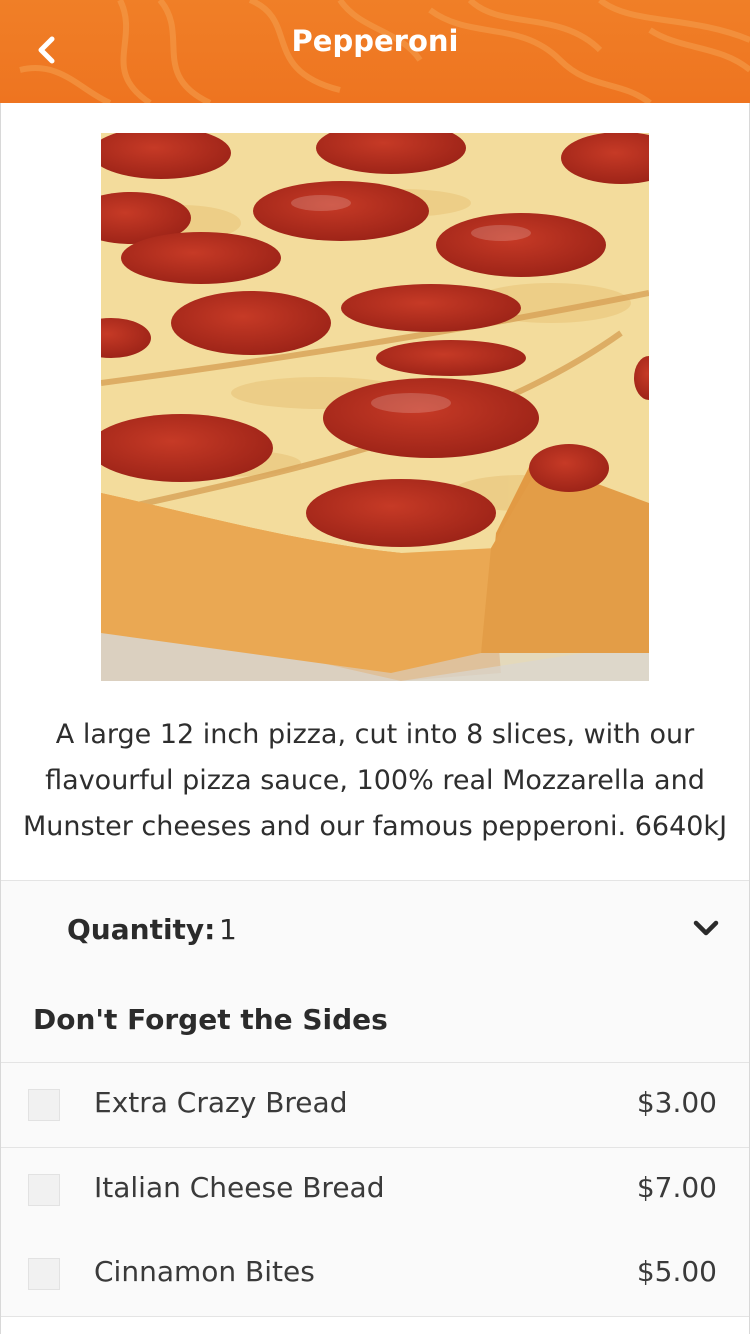 This screenshot has width=750, height=1334. What do you see at coordinates (676, 1102) in the screenshot?
I see `side-item-price: $3.00` at bounding box center [676, 1102].